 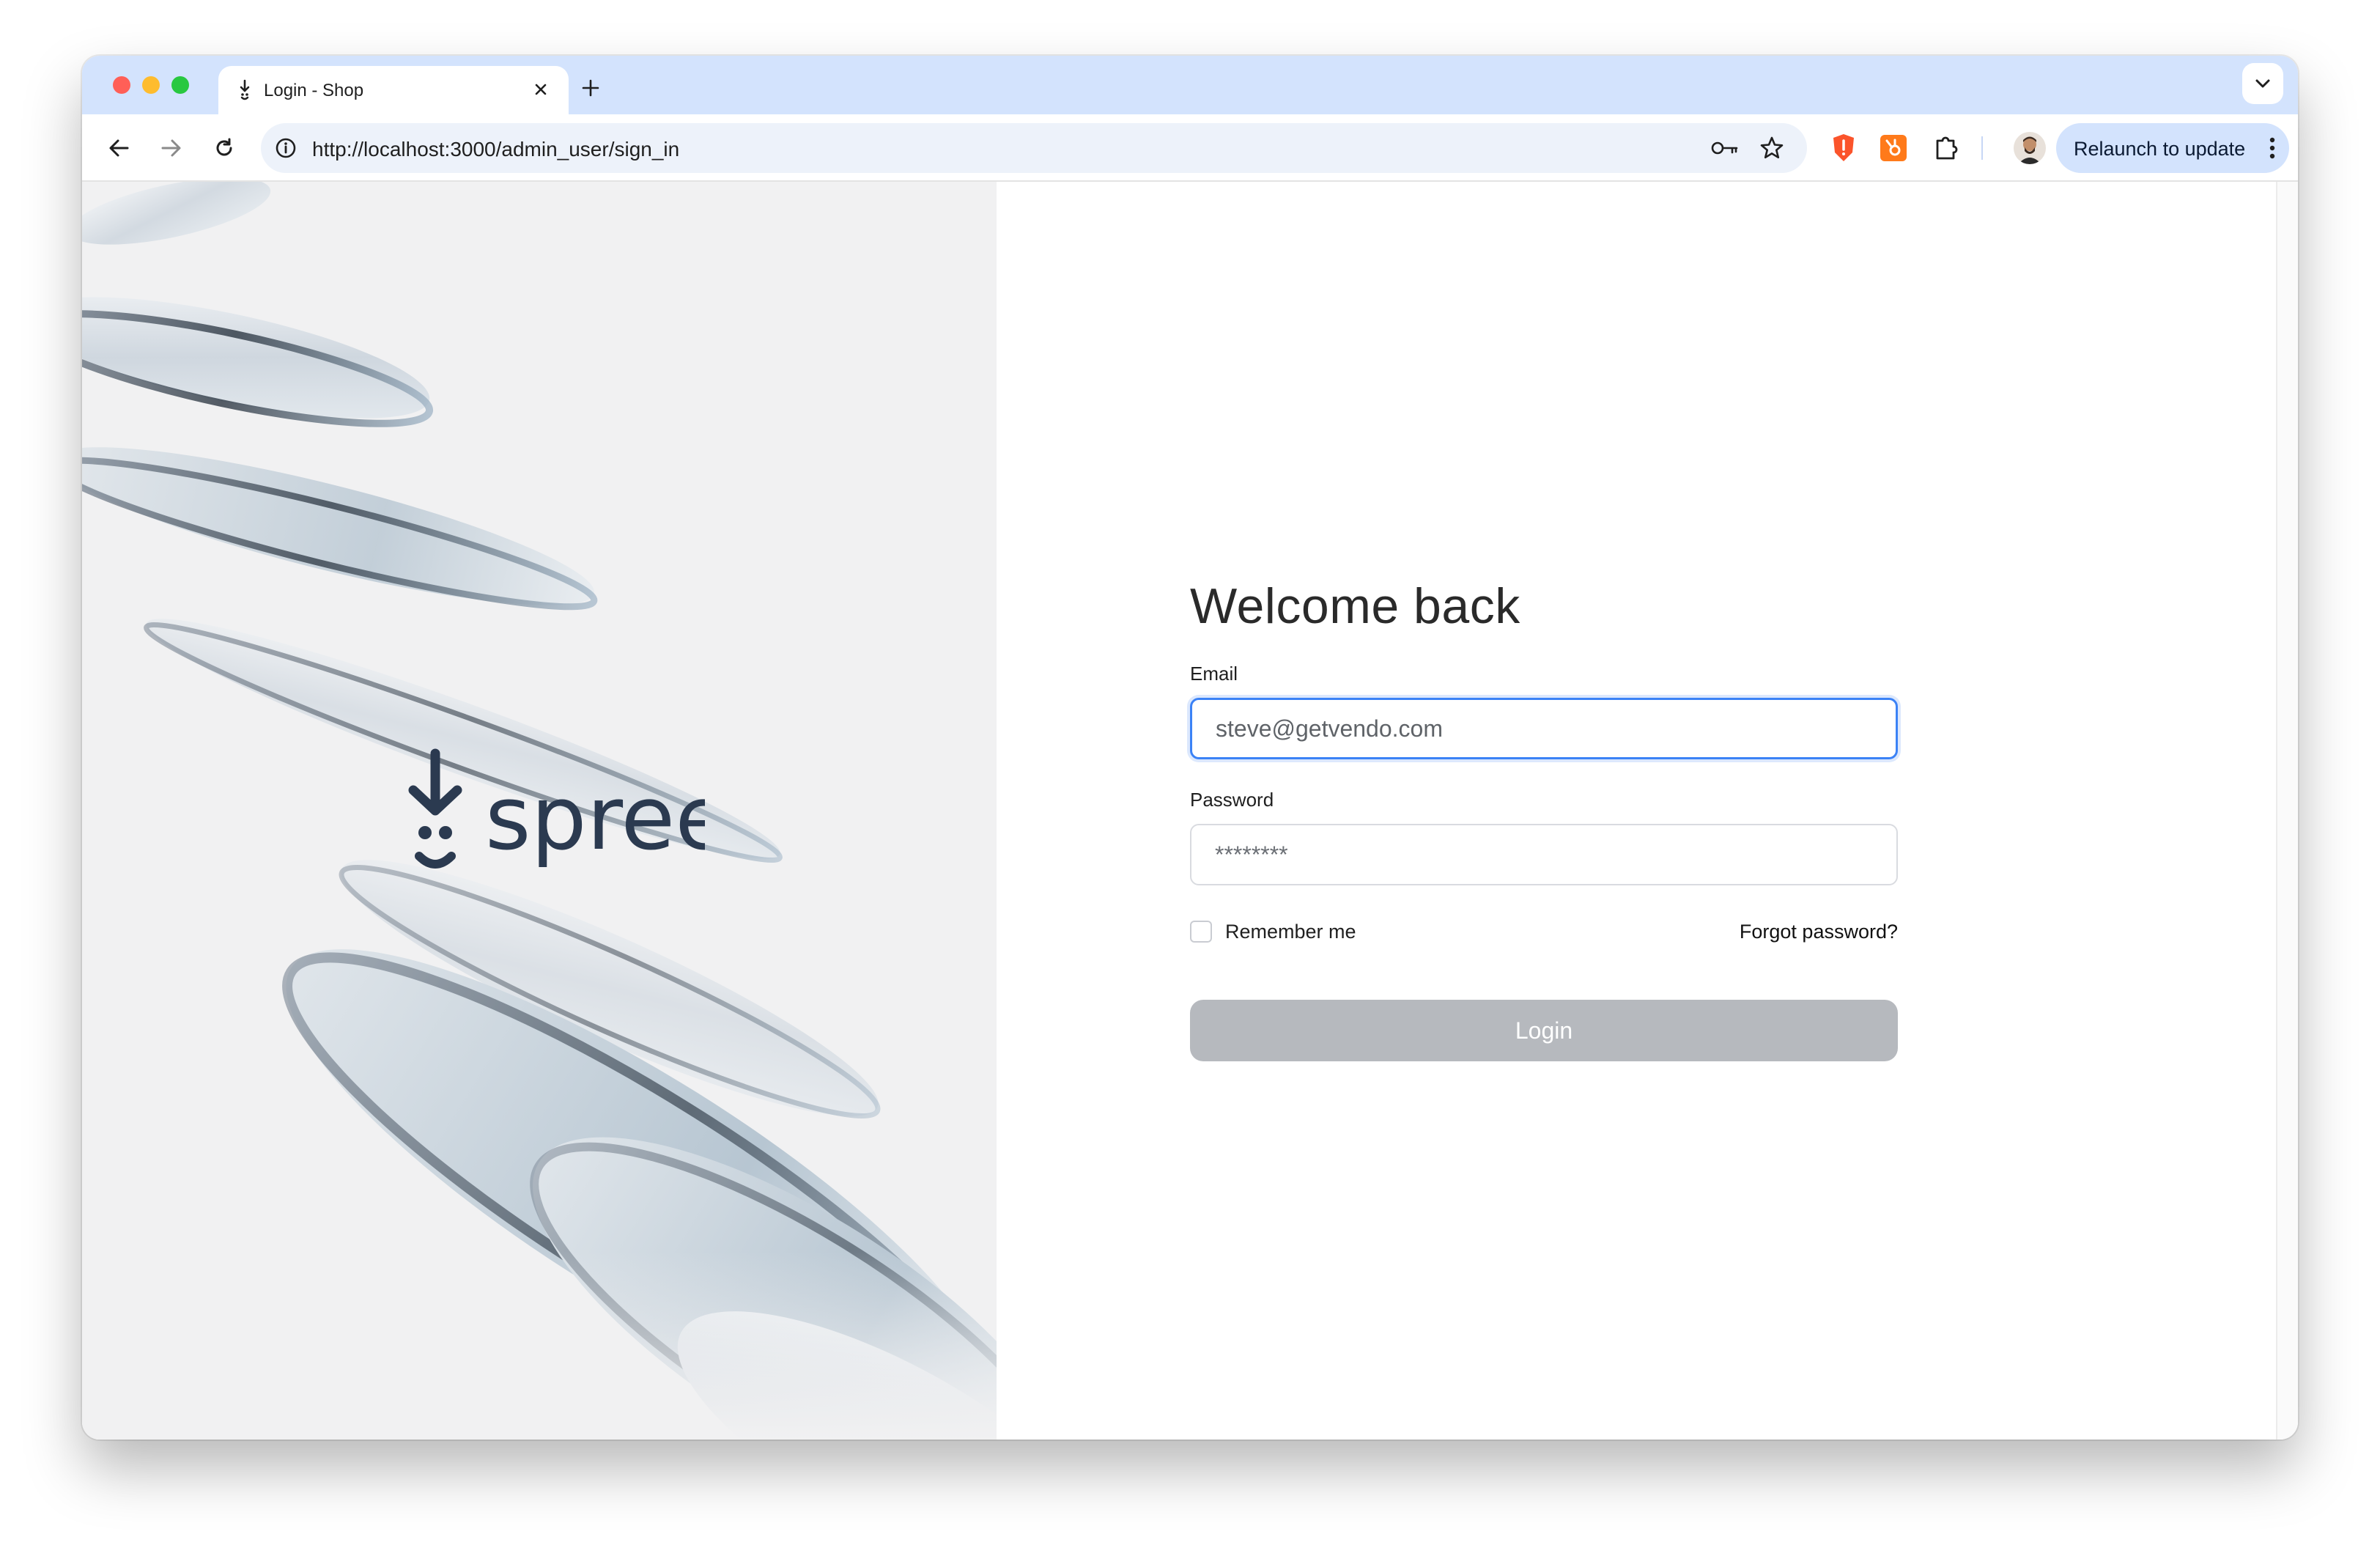 What do you see at coordinates (314, 90) in the screenshot?
I see `tab-title: Login - Shop` at bounding box center [314, 90].